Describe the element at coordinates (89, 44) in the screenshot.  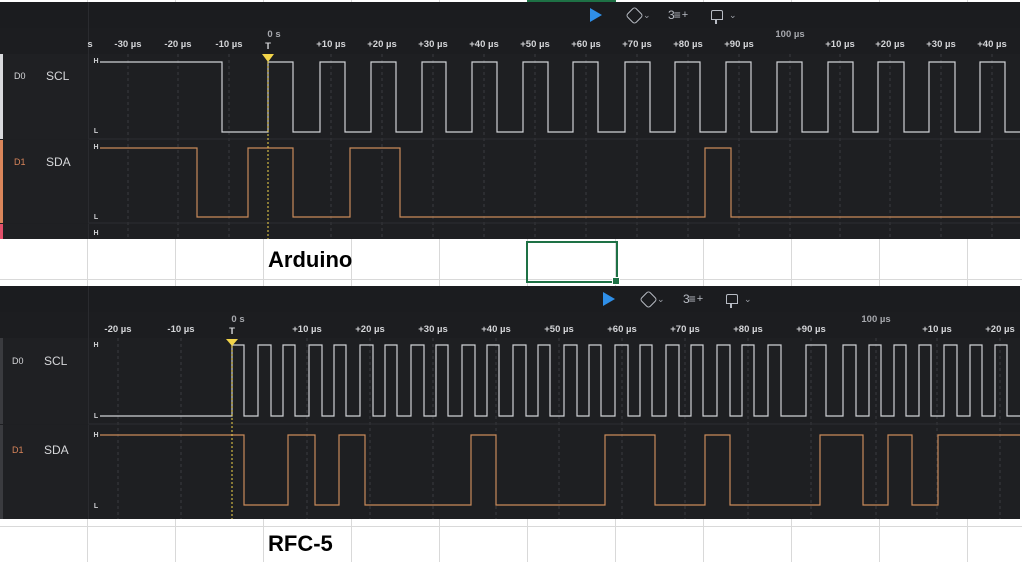
I see `ruler-tick-label: s` at that location.